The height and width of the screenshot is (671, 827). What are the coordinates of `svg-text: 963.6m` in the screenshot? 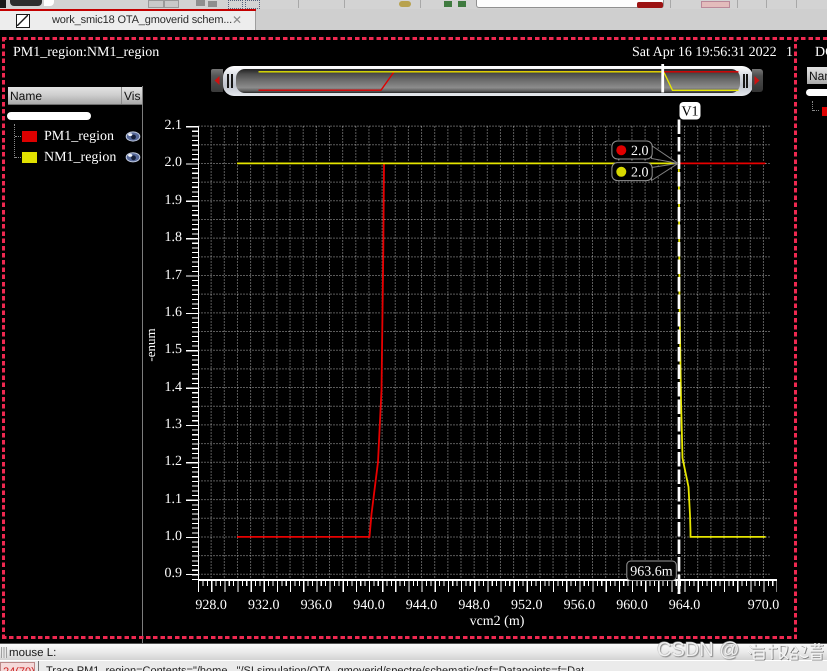 It's located at (651, 572).